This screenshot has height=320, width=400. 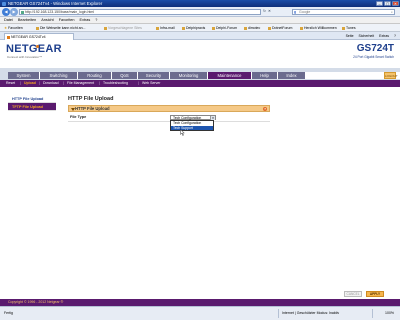 I want to click on favorite-link: Infra-mail, so click(x=165, y=28).